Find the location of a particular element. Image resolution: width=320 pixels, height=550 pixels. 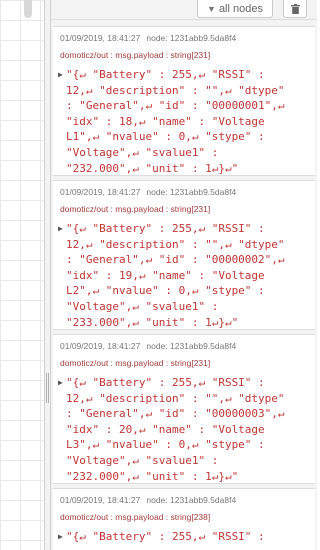

message-payload: ▶ "{↵ "Battery" : 255,↵ "RSSI" : is located at coordinates (186, 537).